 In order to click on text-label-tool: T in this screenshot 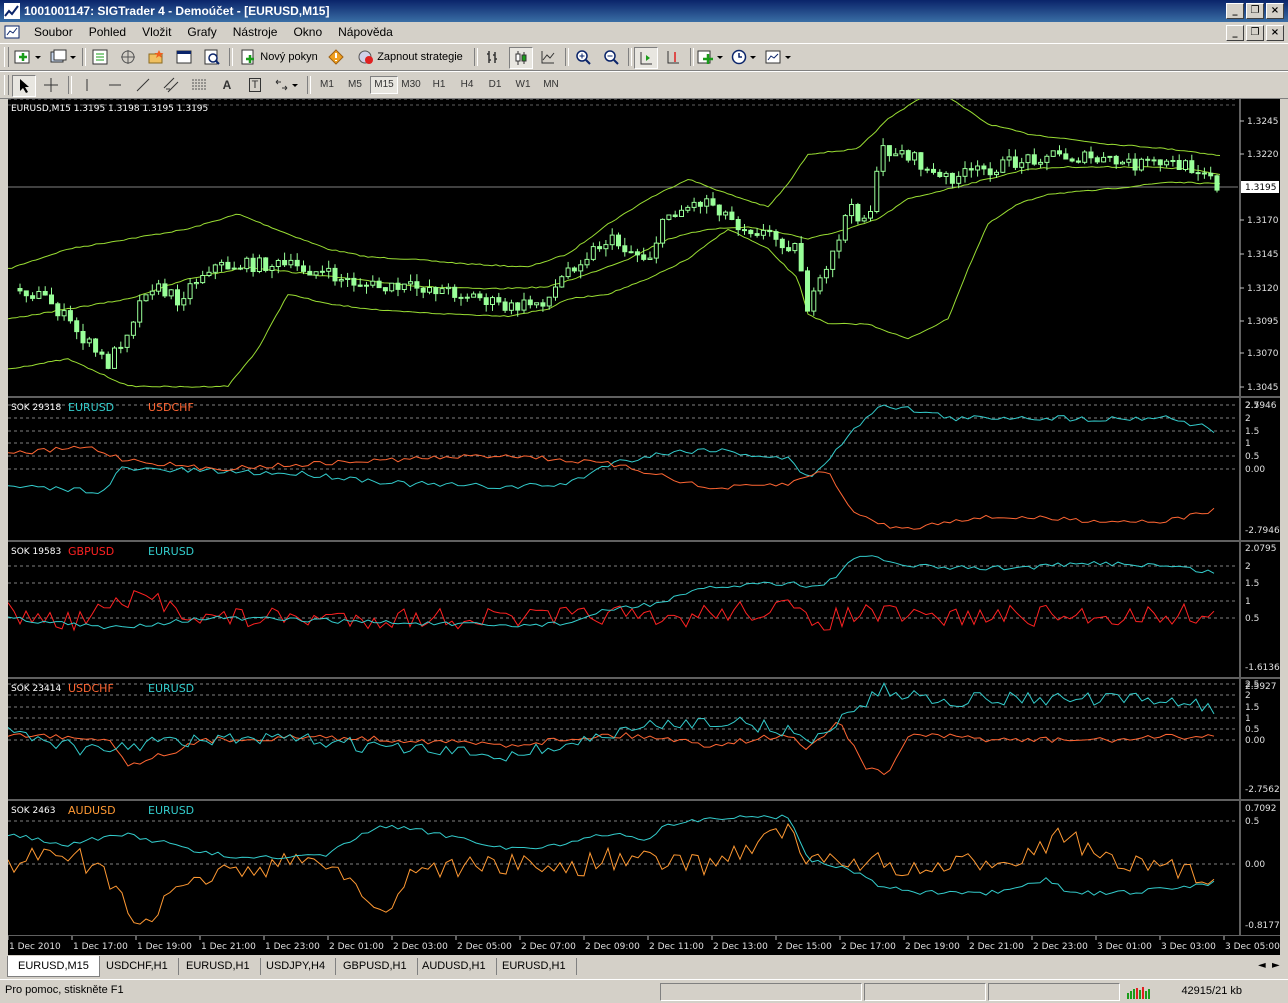, I will do `click(255, 85)`.